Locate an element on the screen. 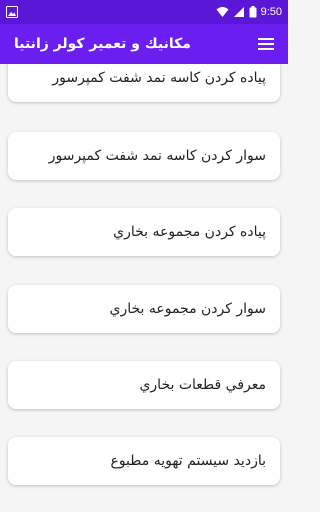 This screenshot has width=320, height=512. list-item: بازديد سيستم تهويه مطبوع is located at coordinates (144, 461).